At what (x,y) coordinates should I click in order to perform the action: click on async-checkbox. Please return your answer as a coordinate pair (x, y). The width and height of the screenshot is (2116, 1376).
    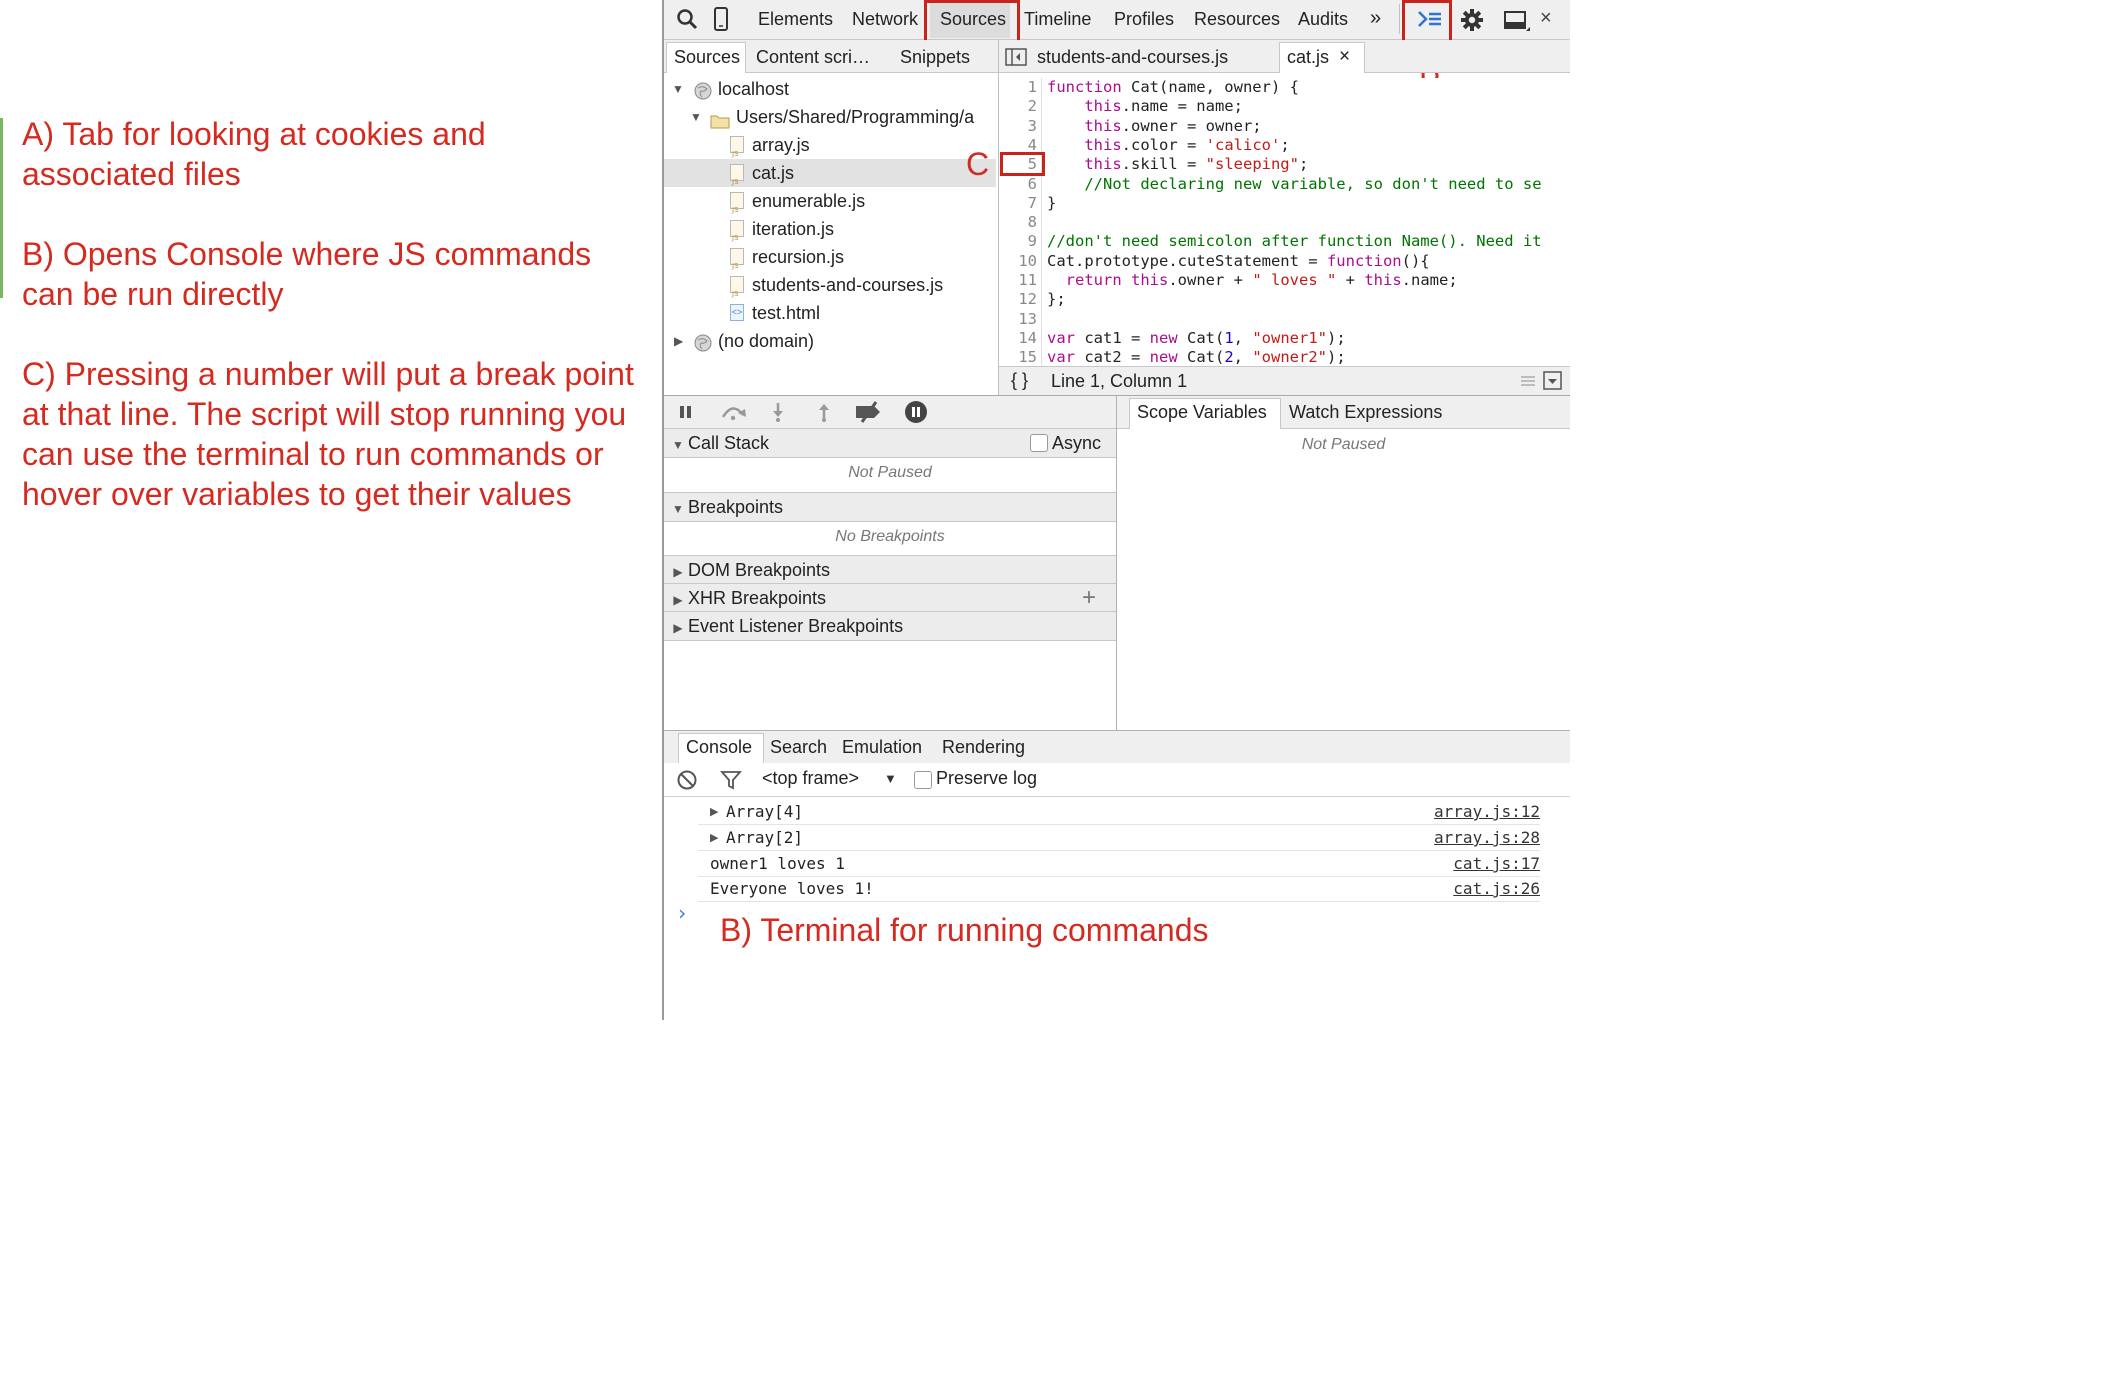
    Looking at the image, I should click on (1039, 443).